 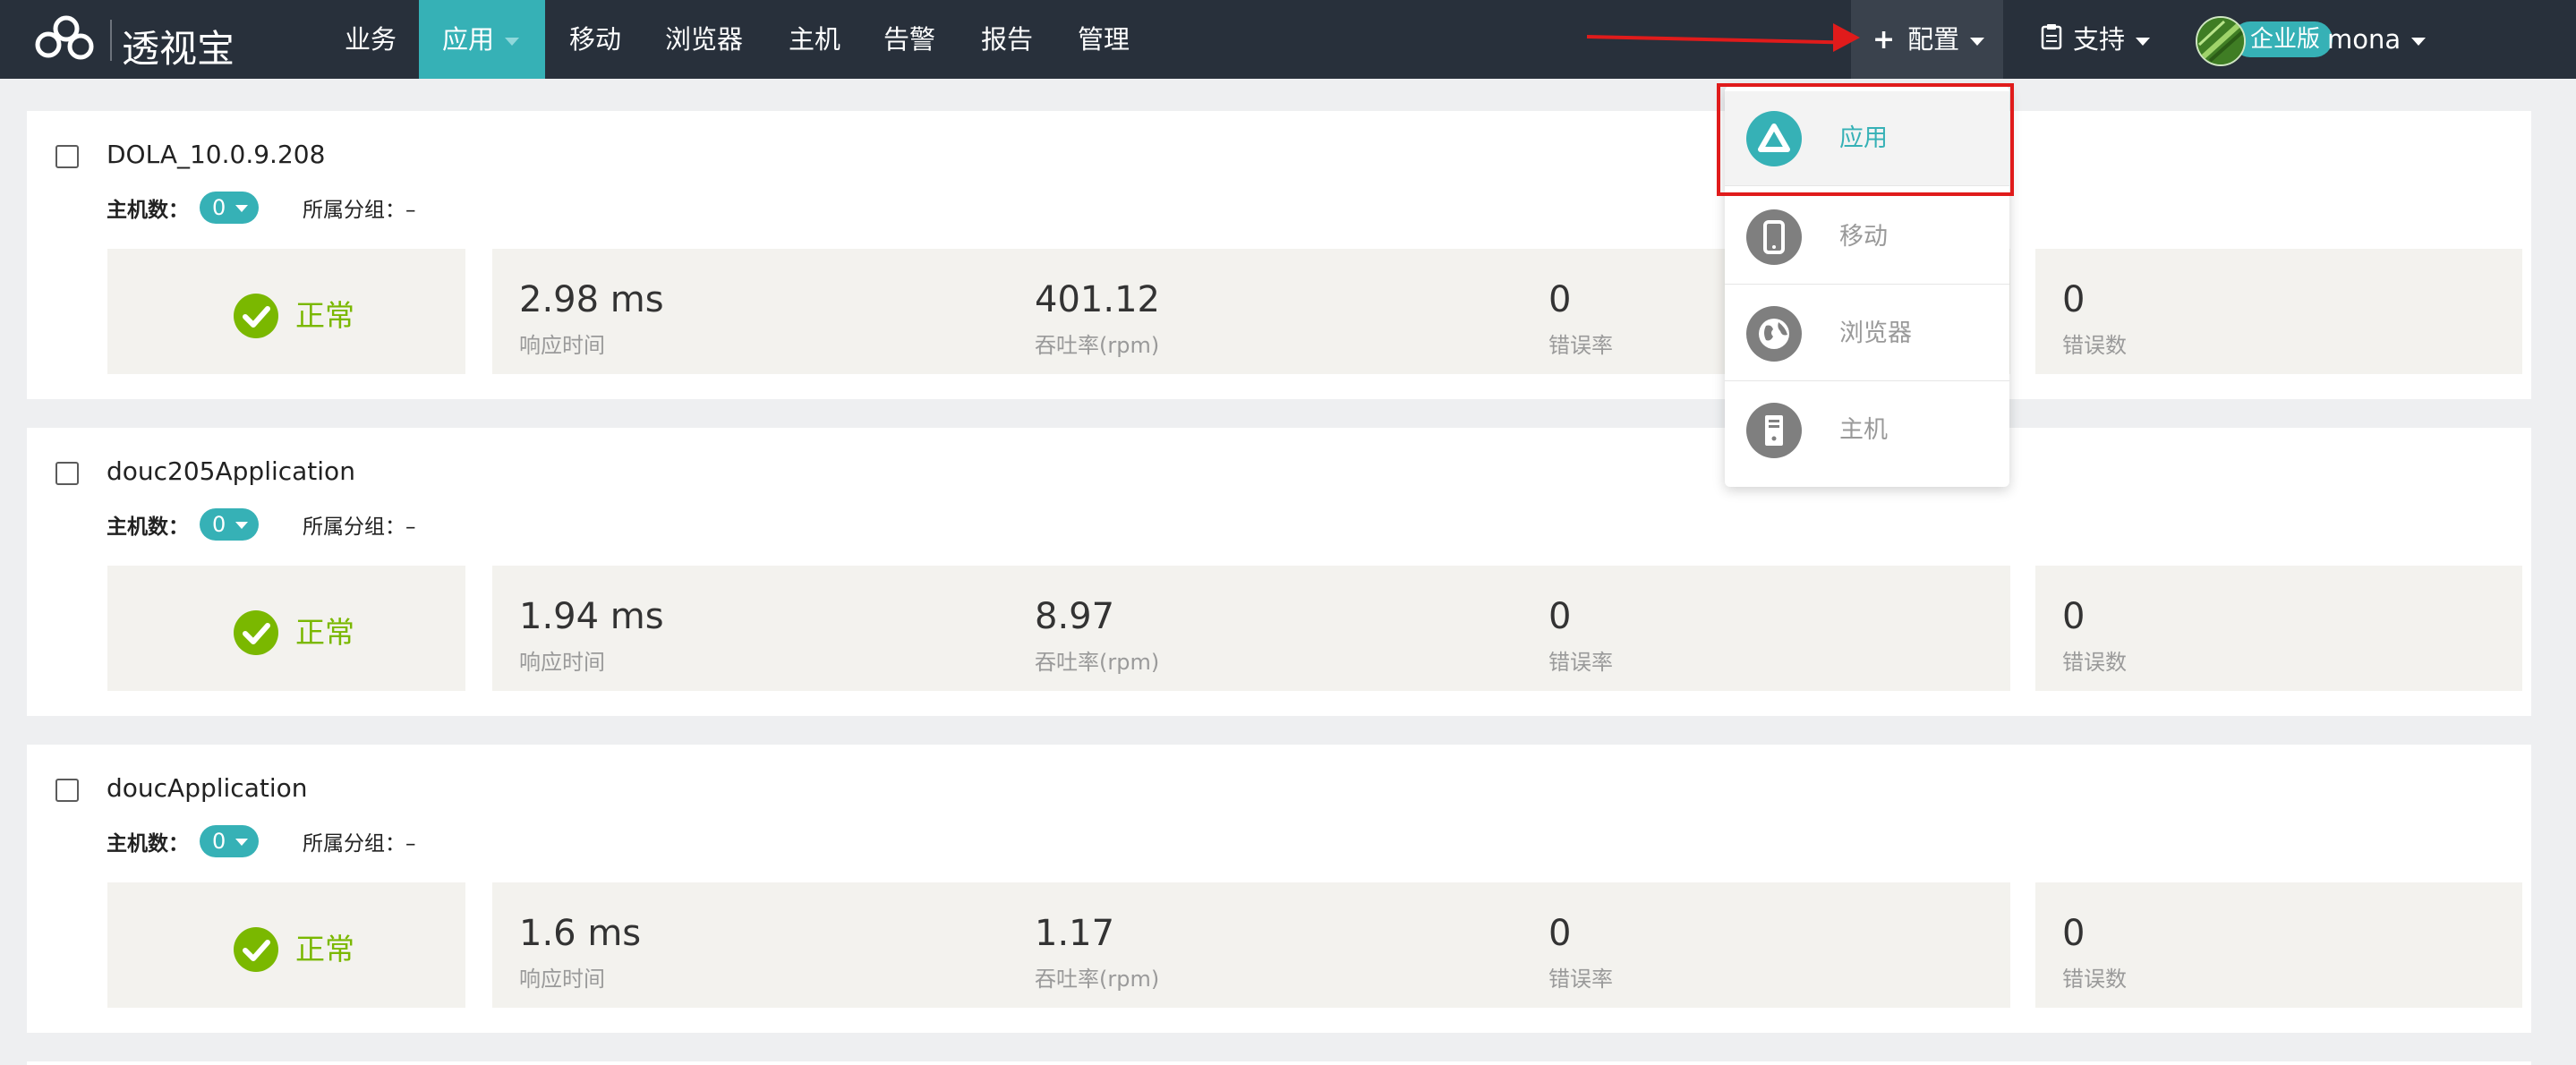 What do you see at coordinates (482, 39) in the screenshot?
I see `nav-item-apps: 应用` at bounding box center [482, 39].